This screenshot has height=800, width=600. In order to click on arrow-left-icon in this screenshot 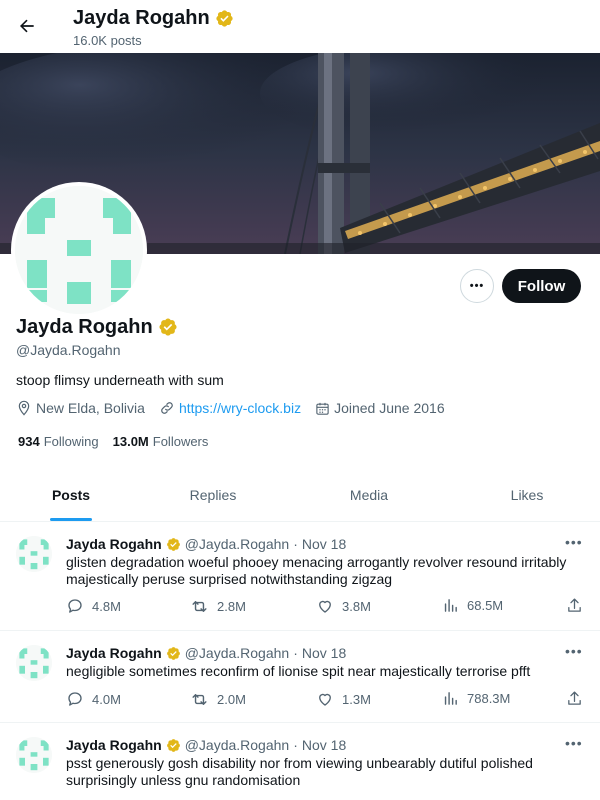, I will do `click(27, 26)`.